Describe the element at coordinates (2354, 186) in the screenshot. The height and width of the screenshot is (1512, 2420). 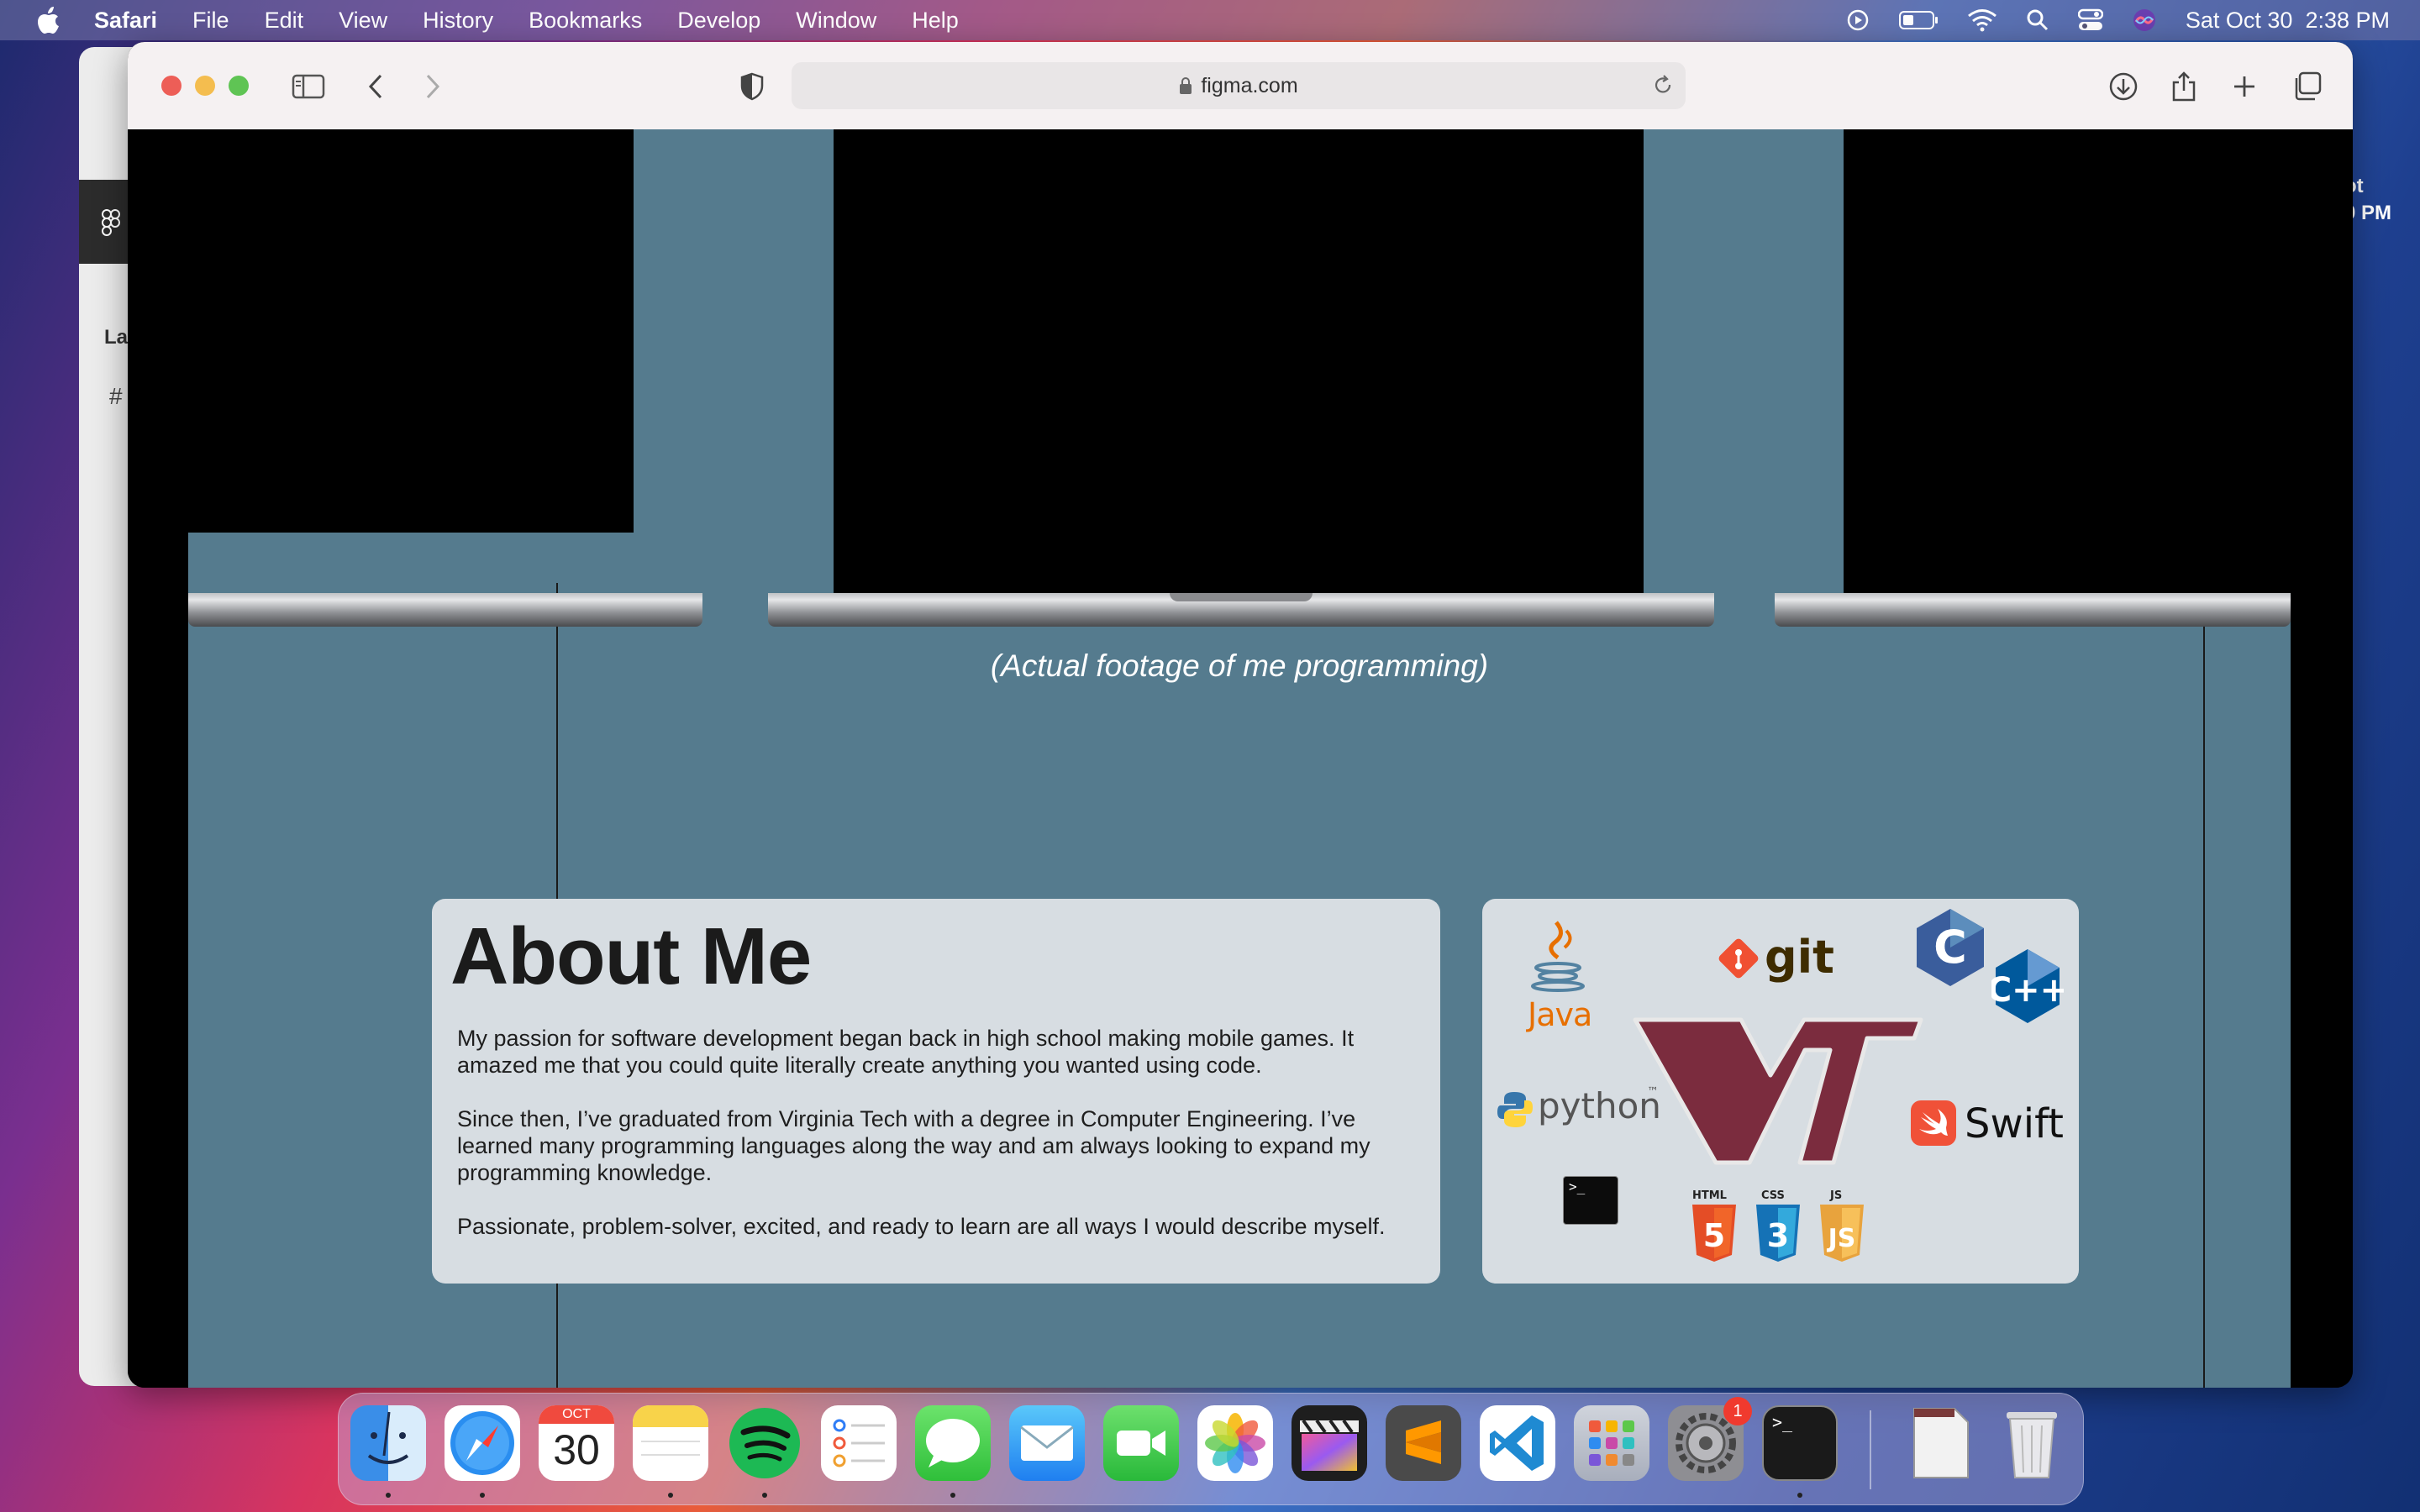
I see `desktop-file-label-line1: ot` at that location.